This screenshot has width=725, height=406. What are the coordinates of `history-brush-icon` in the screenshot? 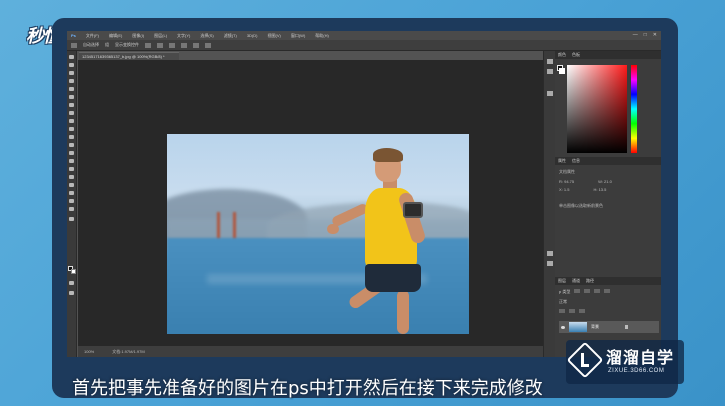 It's located at (71, 129).